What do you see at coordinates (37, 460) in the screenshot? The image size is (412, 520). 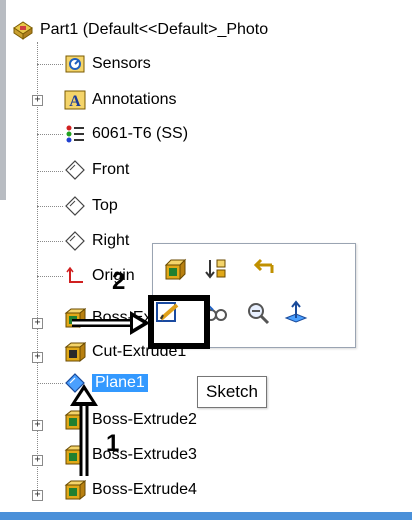 I see `expand-boss-extrude3-toggle: +` at bounding box center [37, 460].